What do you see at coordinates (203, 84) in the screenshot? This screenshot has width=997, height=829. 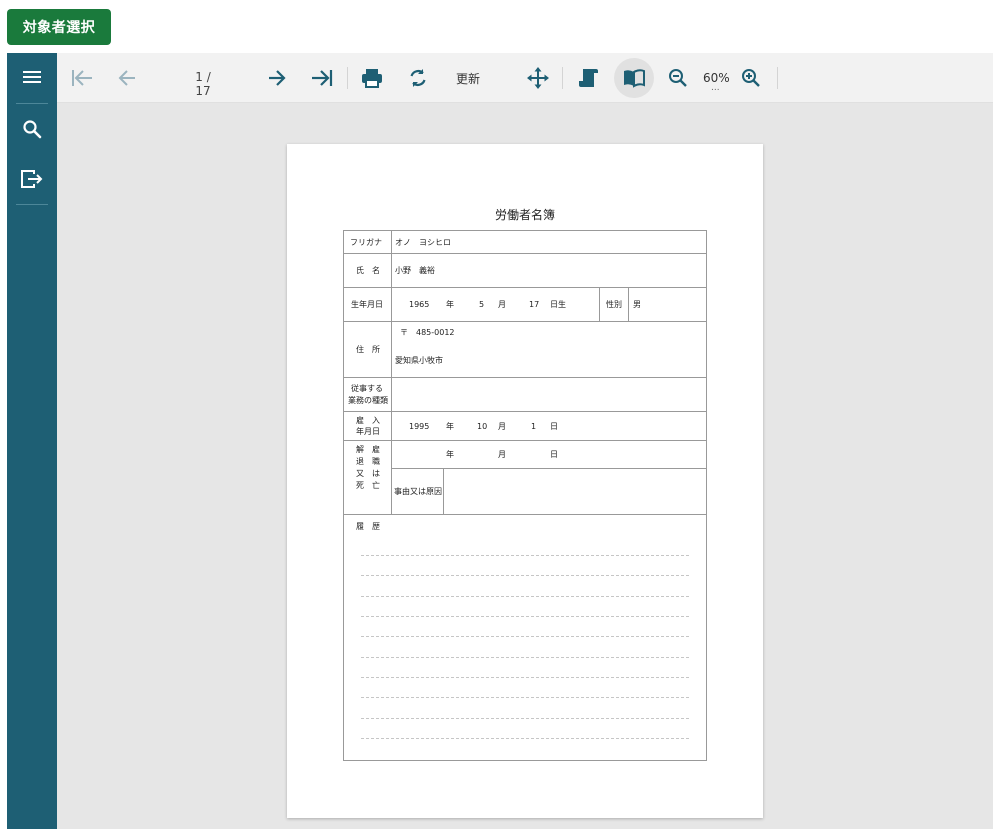 I see `page-indicator: 1 / 17` at bounding box center [203, 84].